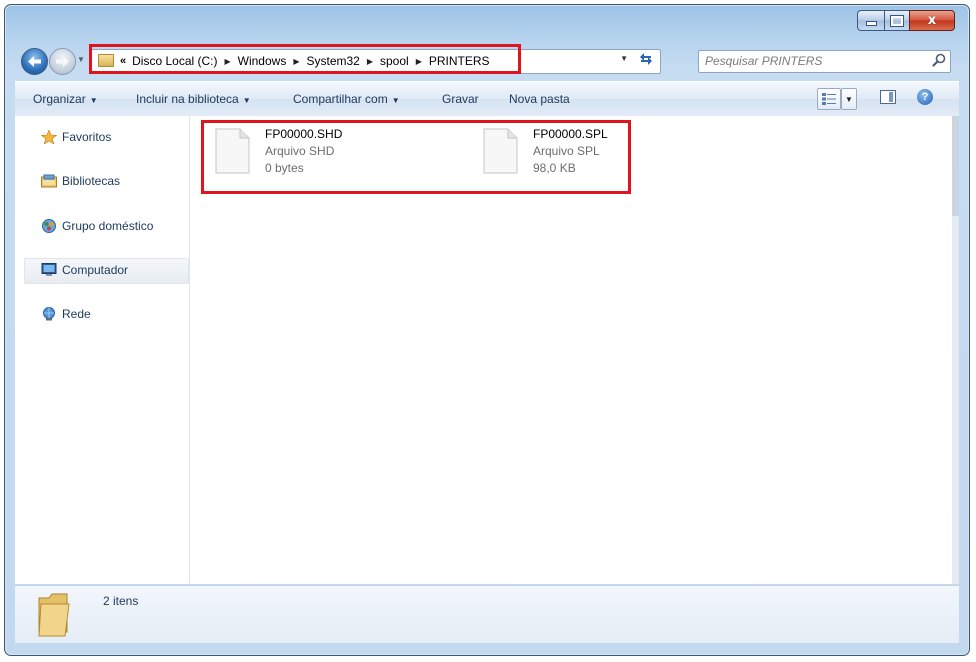  I want to click on organize-label: Organizar, so click(59, 99).